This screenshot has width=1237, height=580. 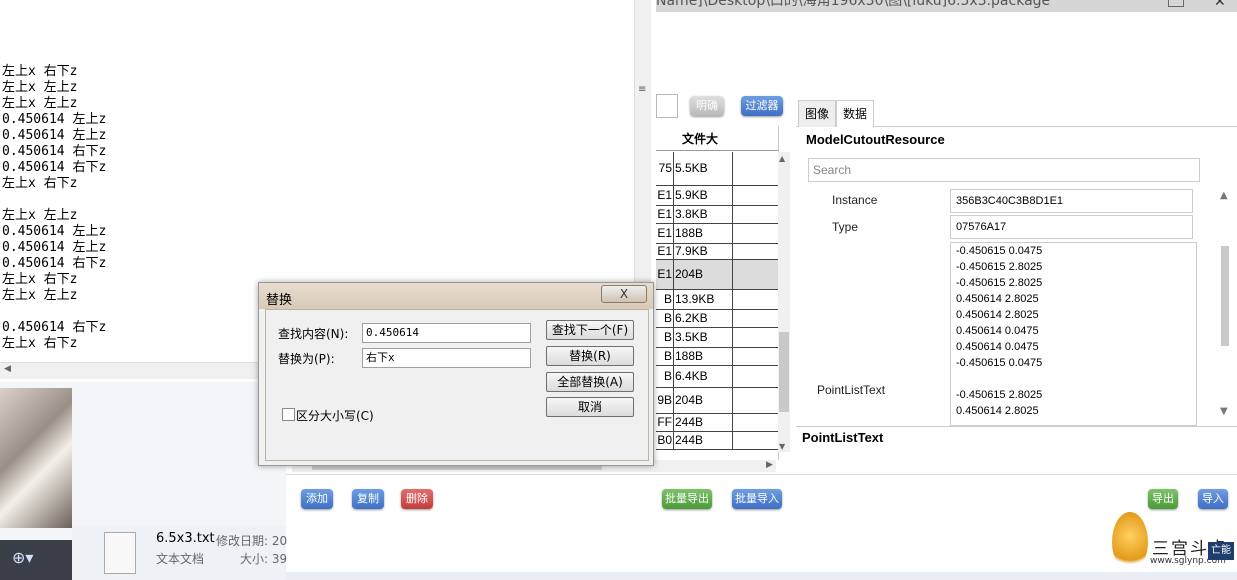 What do you see at coordinates (54, 135) in the screenshot?
I see `notepad-line: 0.450614 左上z` at bounding box center [54, 135].